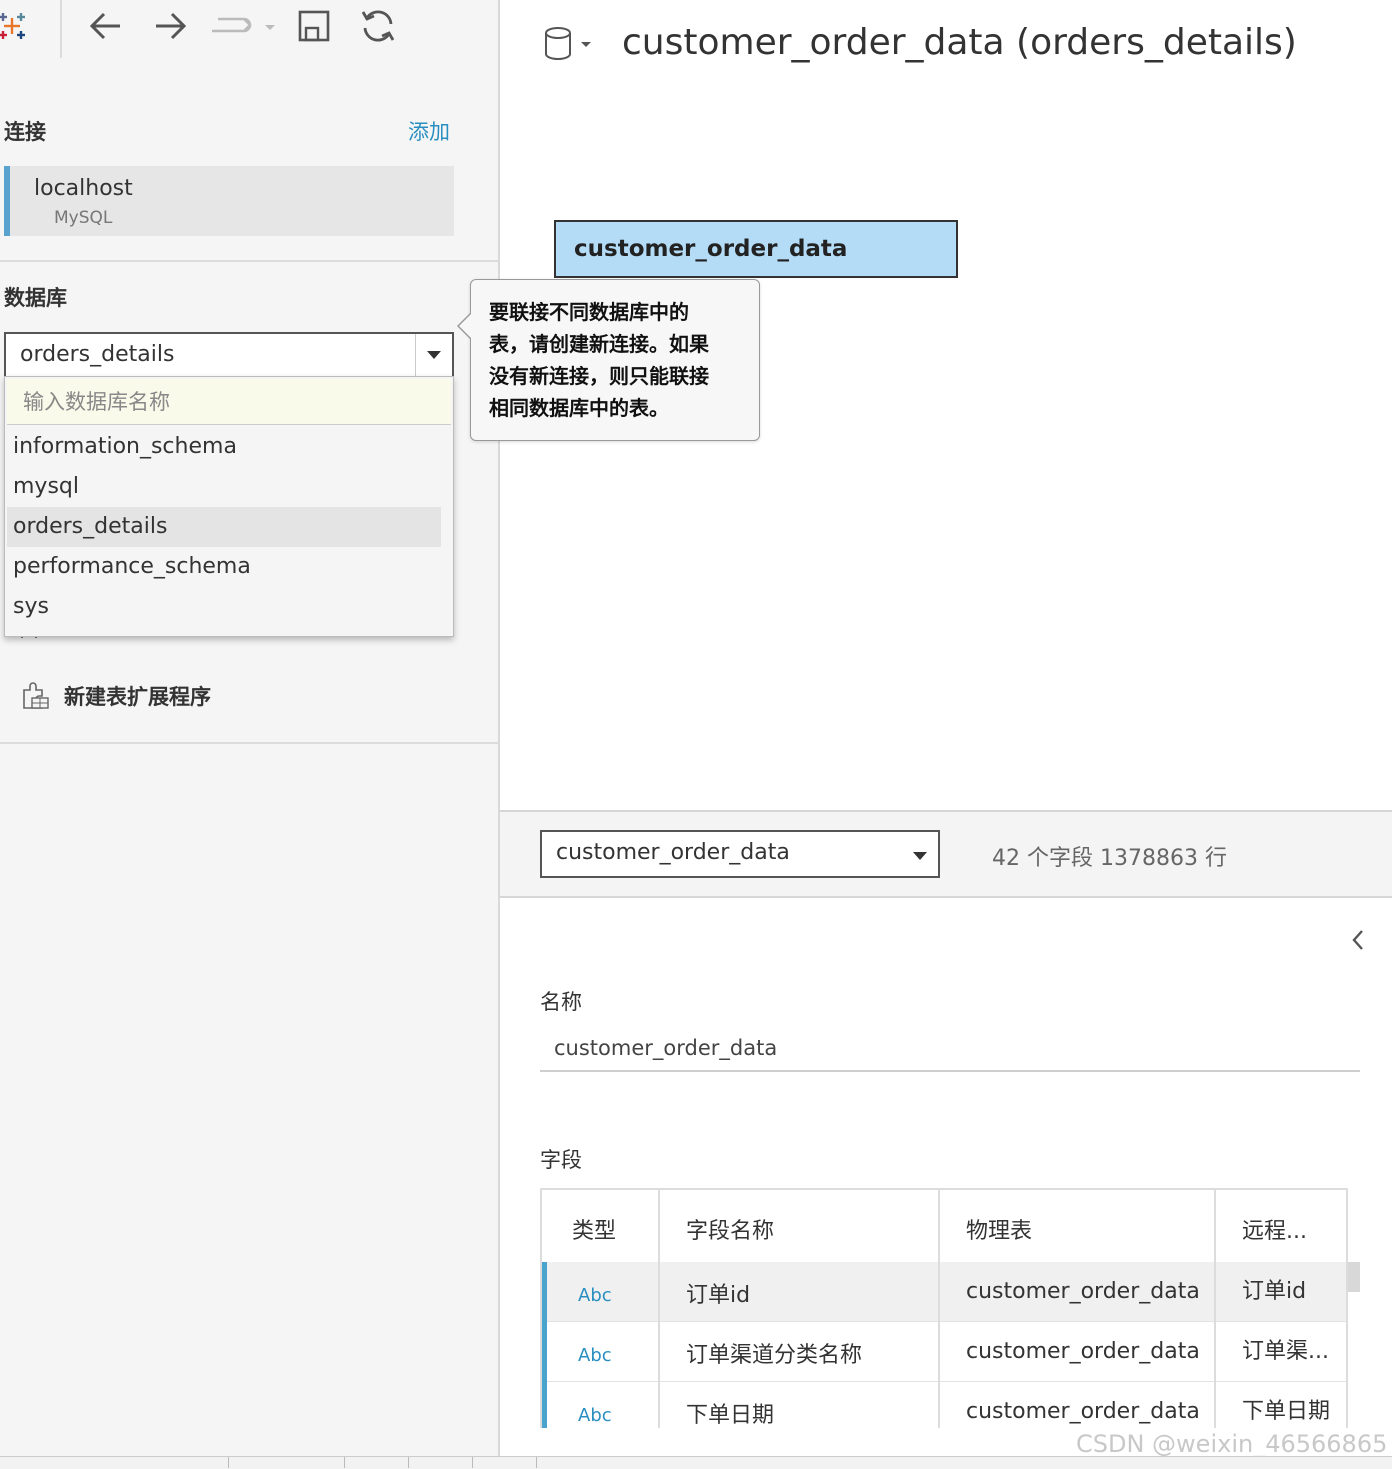 Image resolution: width=1392 pixels, height=1469 pixels. I want to click on table-scrollbar, so click(1354, 1277).